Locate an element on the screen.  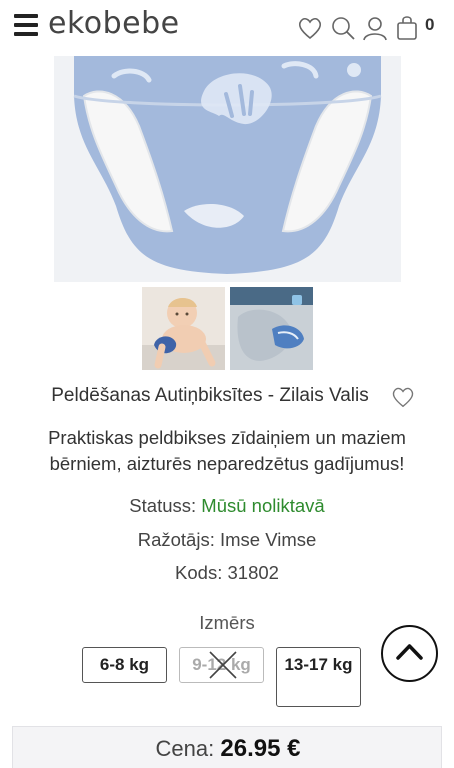
price-value: 26.95 € is located at coordinates (260, 748).